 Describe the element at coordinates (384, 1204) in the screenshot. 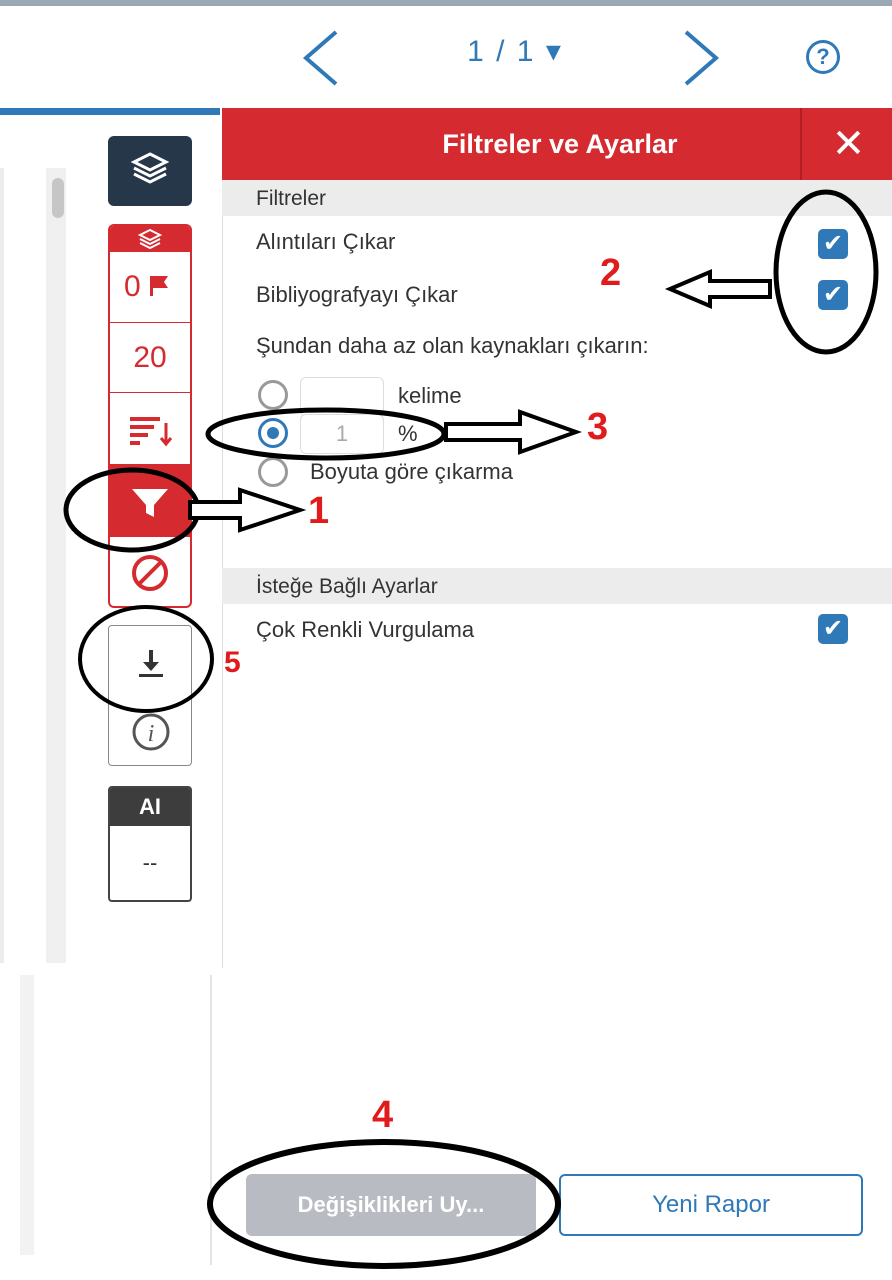

I see `annotation-circle-apply` at that location.